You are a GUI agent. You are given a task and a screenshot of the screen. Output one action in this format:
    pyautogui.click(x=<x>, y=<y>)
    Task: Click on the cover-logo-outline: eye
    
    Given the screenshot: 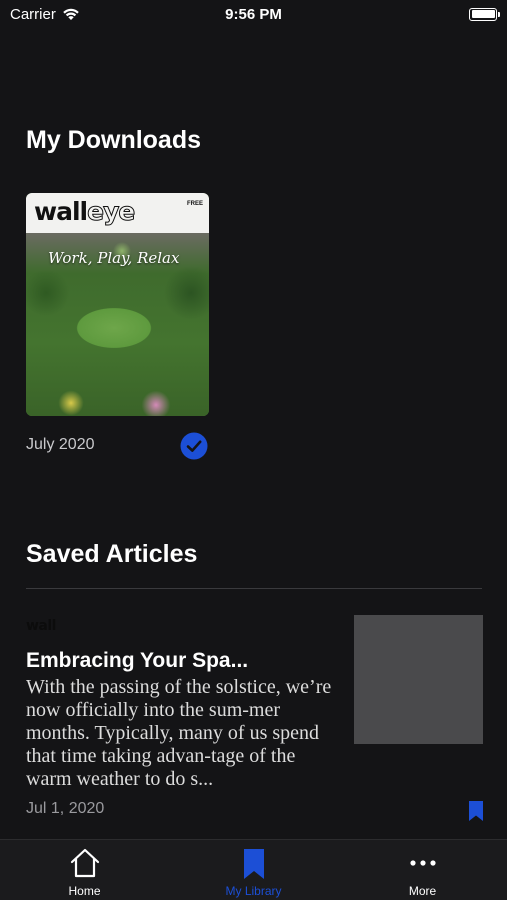 What is the action you would take?
    pyautogui.click(x=111, y=212)
    